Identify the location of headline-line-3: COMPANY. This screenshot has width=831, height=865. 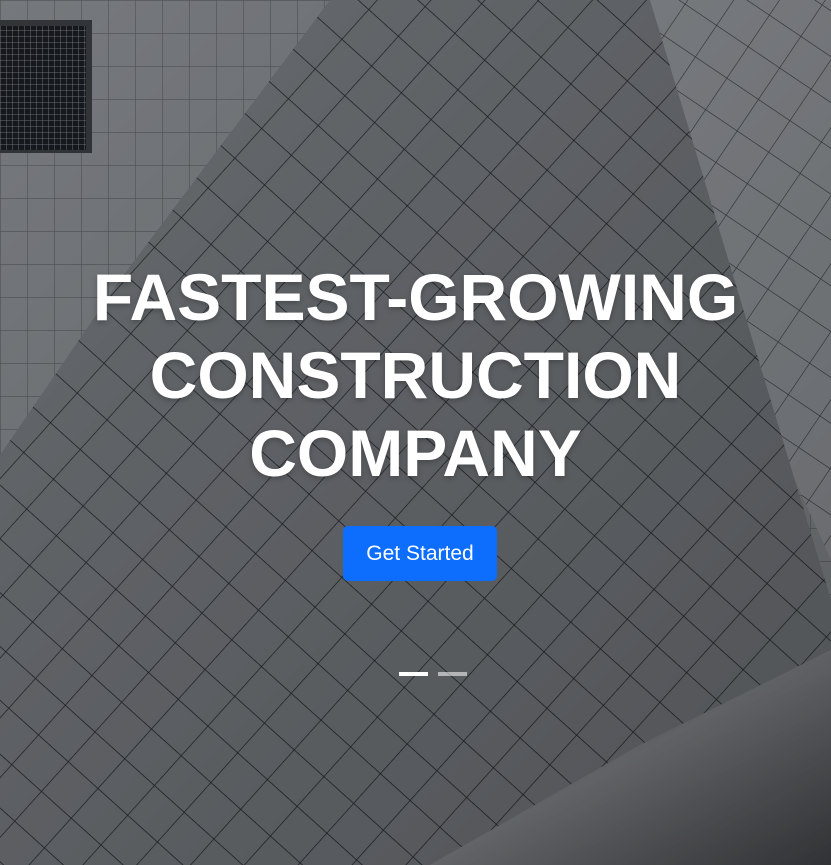
(415, 453).